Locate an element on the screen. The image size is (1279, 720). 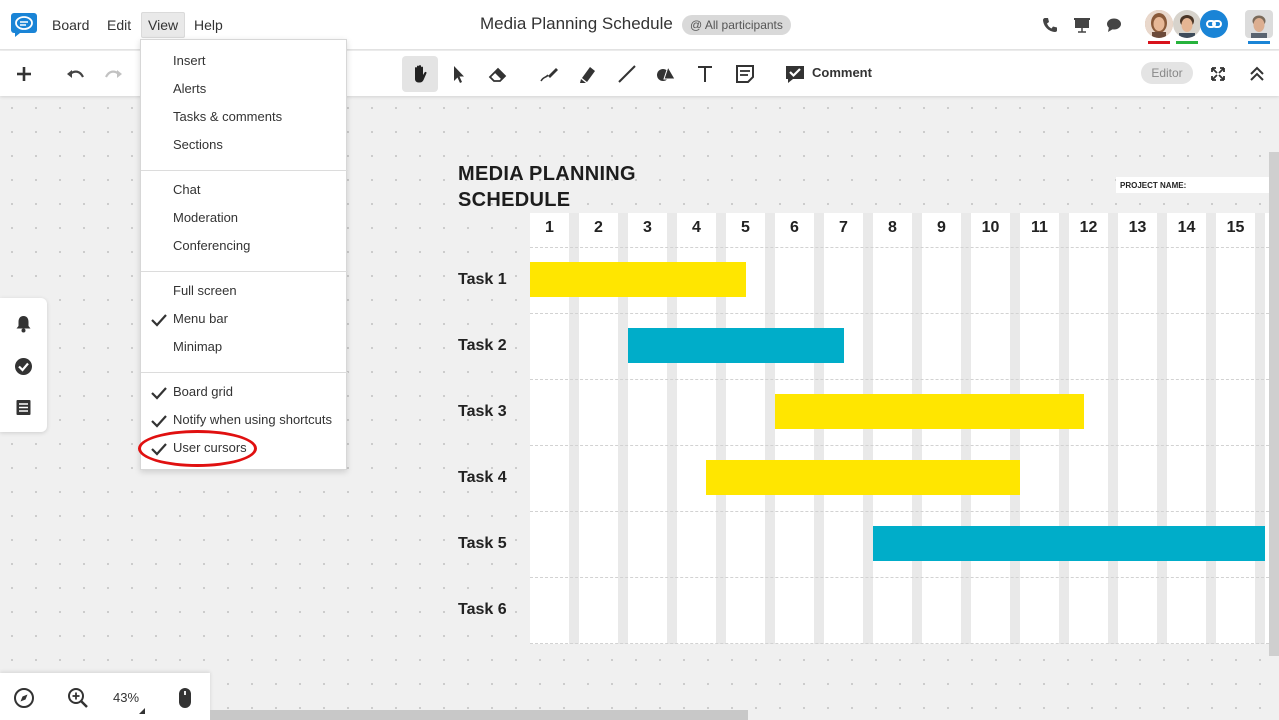
timeline-column-number: 6 is located at coordinates (794, 227).